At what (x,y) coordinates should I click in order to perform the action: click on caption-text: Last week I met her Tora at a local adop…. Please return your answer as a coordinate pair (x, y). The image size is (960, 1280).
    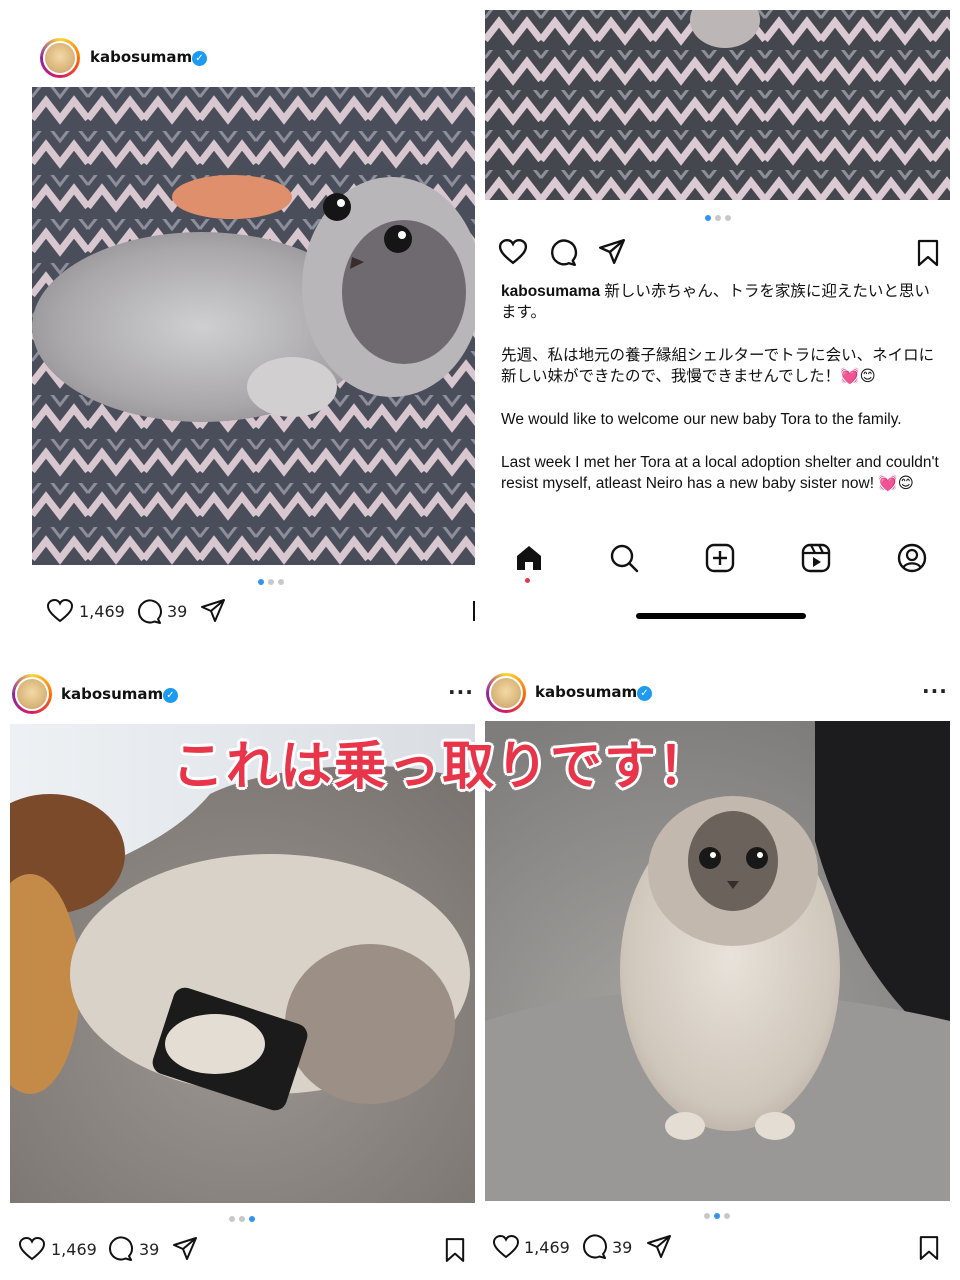
    Looking at the image, I should click on (720, 473).